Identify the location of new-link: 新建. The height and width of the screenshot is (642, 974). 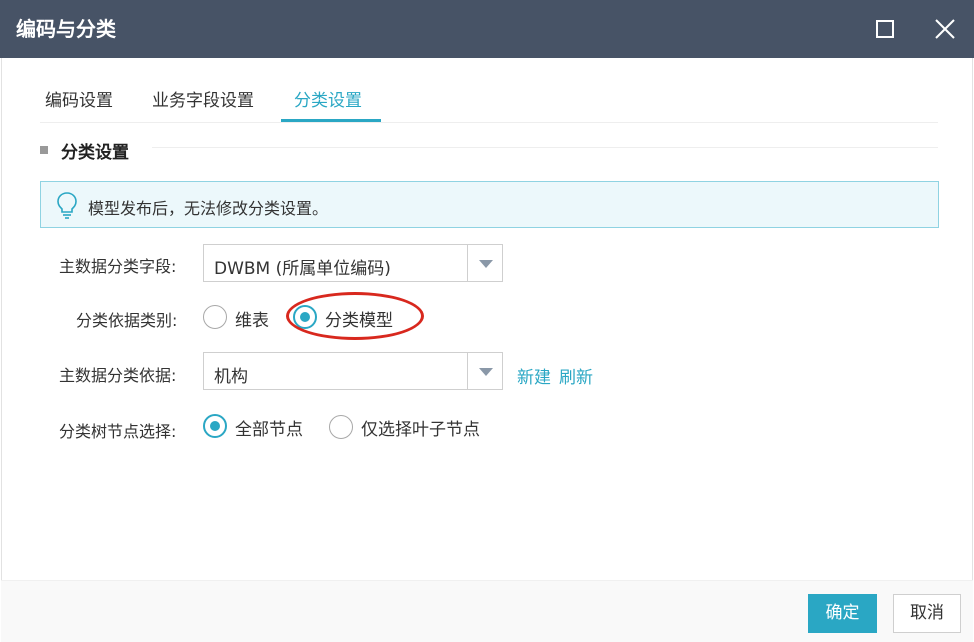
(534, 375).